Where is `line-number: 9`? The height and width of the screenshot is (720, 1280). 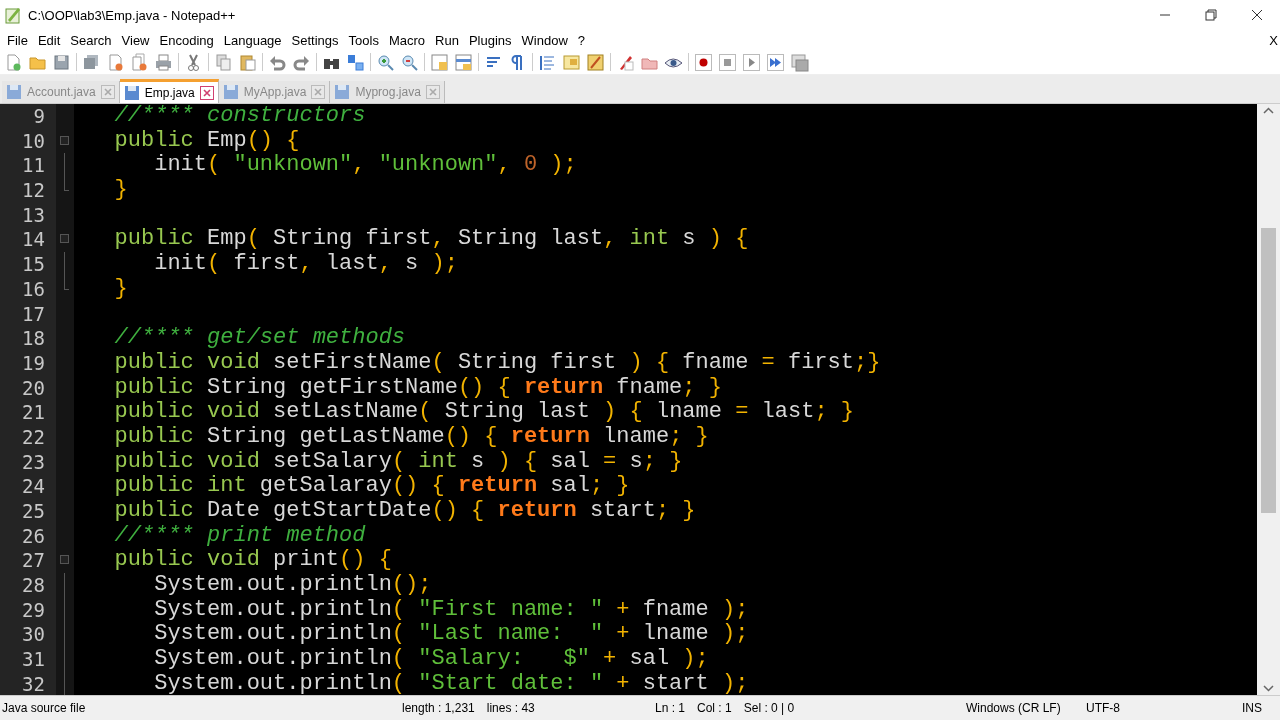 line-number: 9 is located at coordinates (39, 116).